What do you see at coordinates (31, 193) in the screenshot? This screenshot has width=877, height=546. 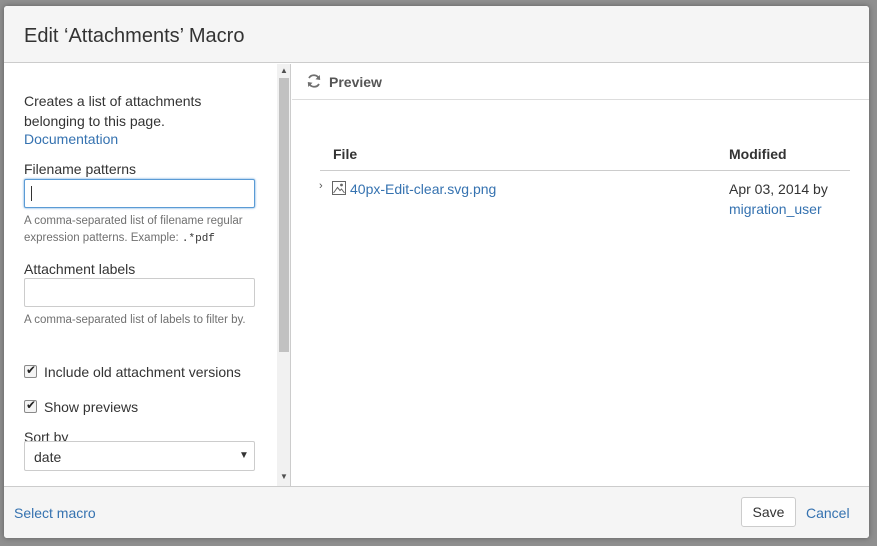 I see `text-caret` at bounding box center [31, 193].